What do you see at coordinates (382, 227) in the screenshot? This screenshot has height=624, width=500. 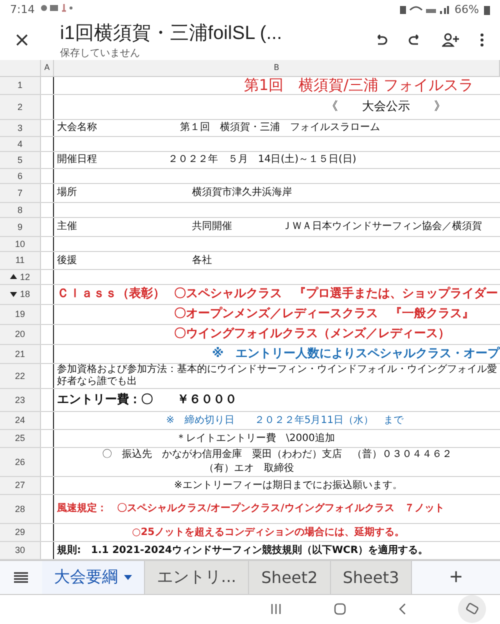 I see `cell-text: ＪＷＡ日本ウインドサーフィン協会／横須賀` at bounding box center [382, 227].